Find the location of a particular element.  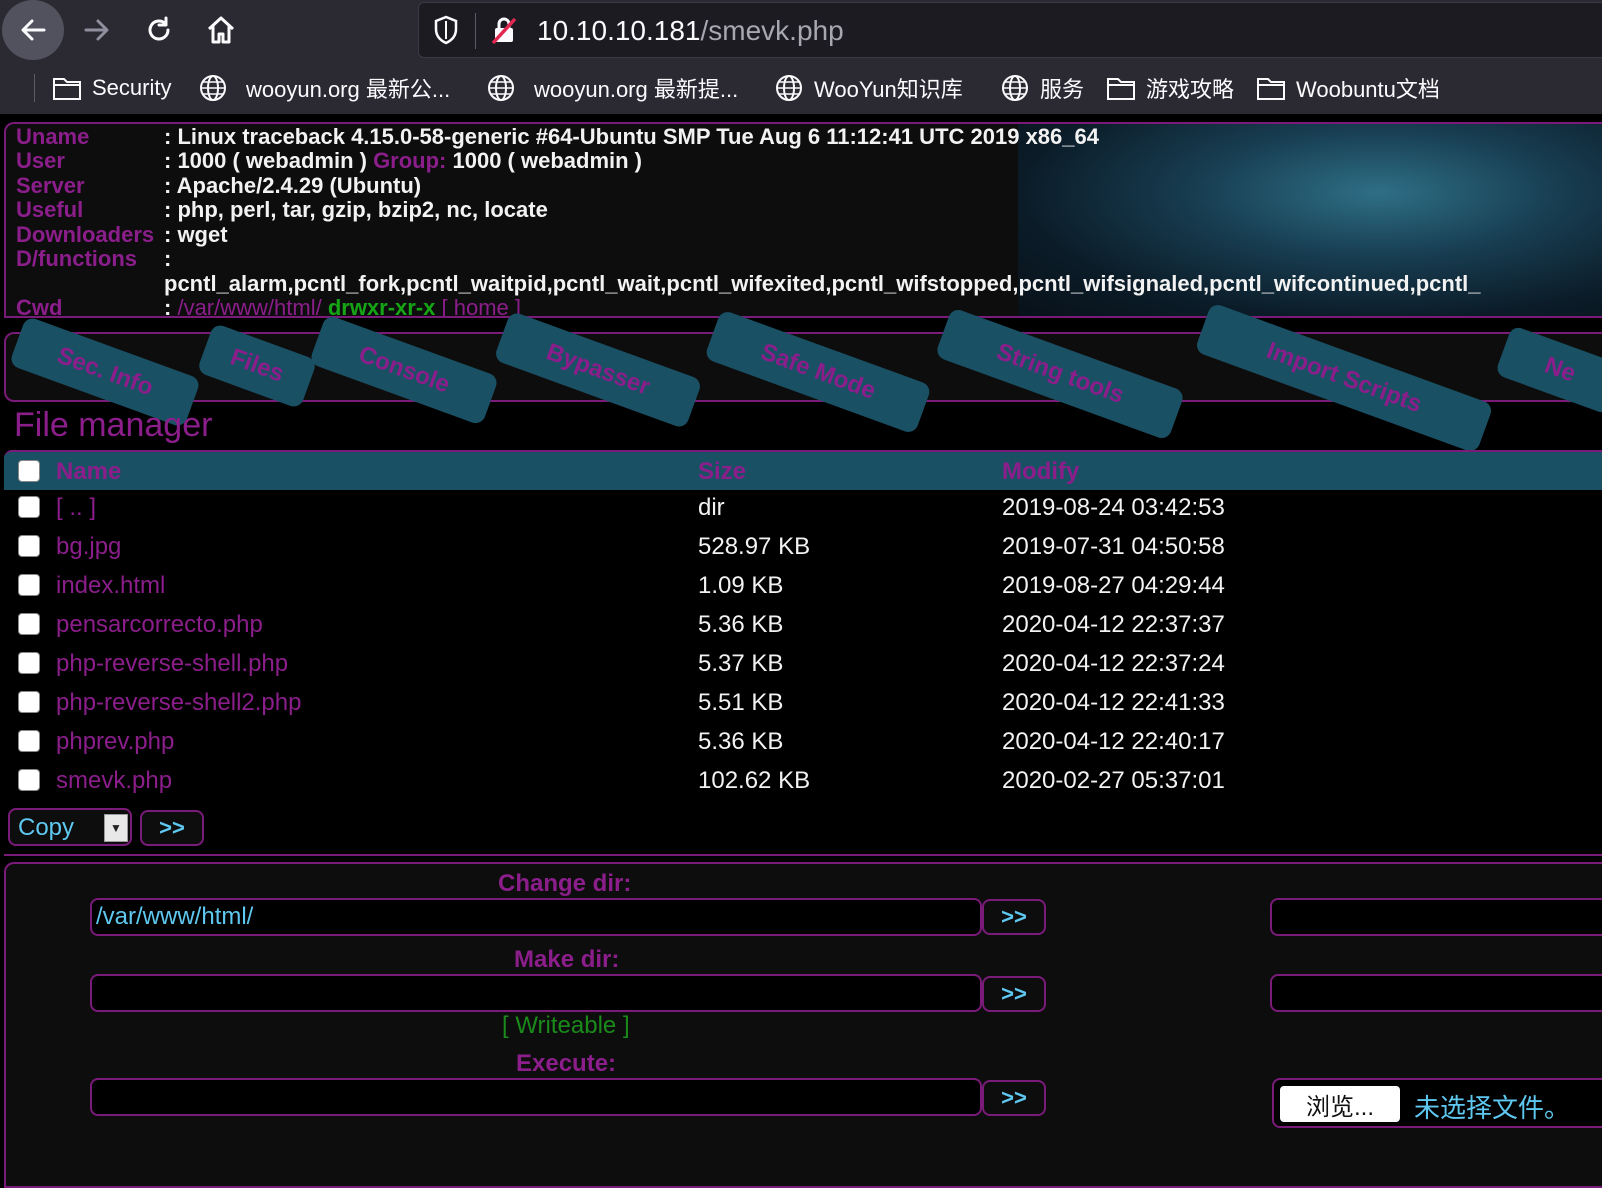

file-name-link: smevk.php is located at coordinates (114, 781).